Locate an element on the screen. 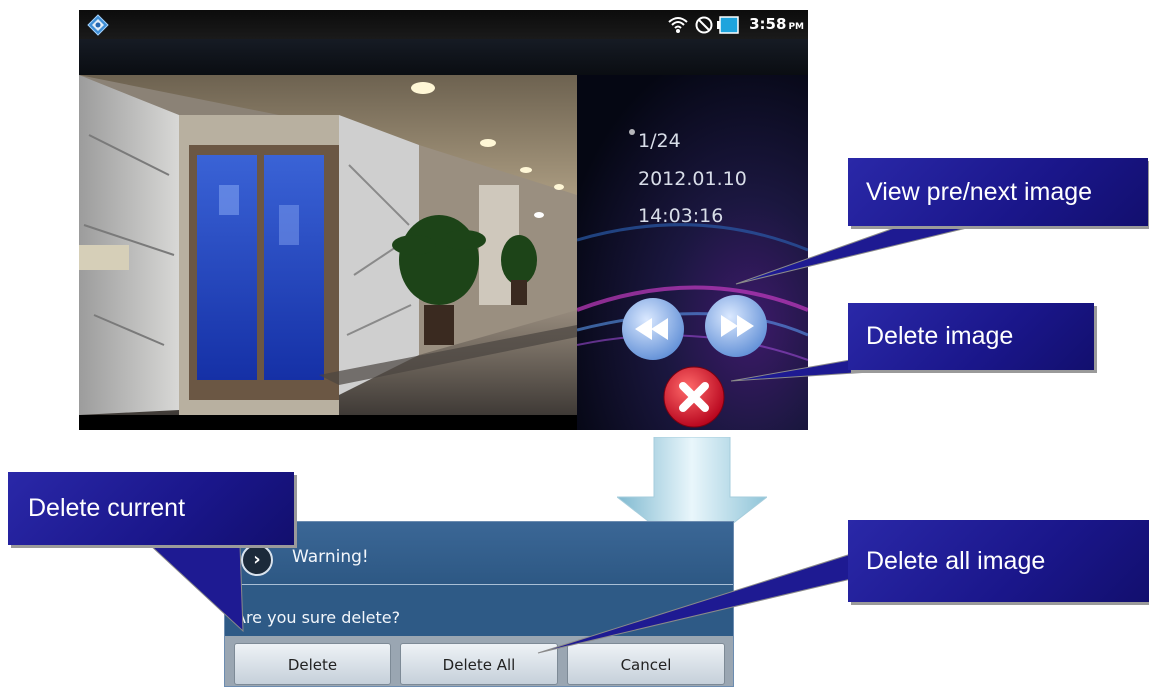 This screenshot has height=687, width=1149. previous-image-button is located at coordinates (653, 329).